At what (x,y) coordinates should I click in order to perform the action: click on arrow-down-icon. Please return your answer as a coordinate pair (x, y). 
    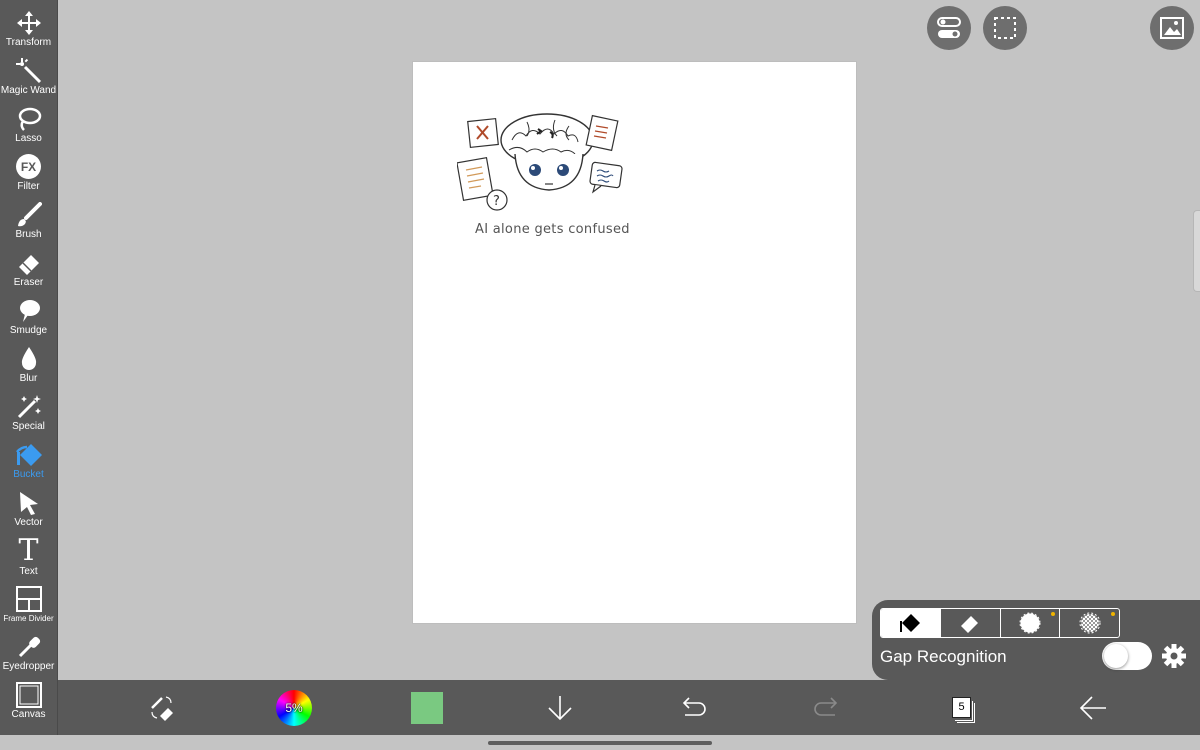
    Looking at the image, I should click on (560, 708).